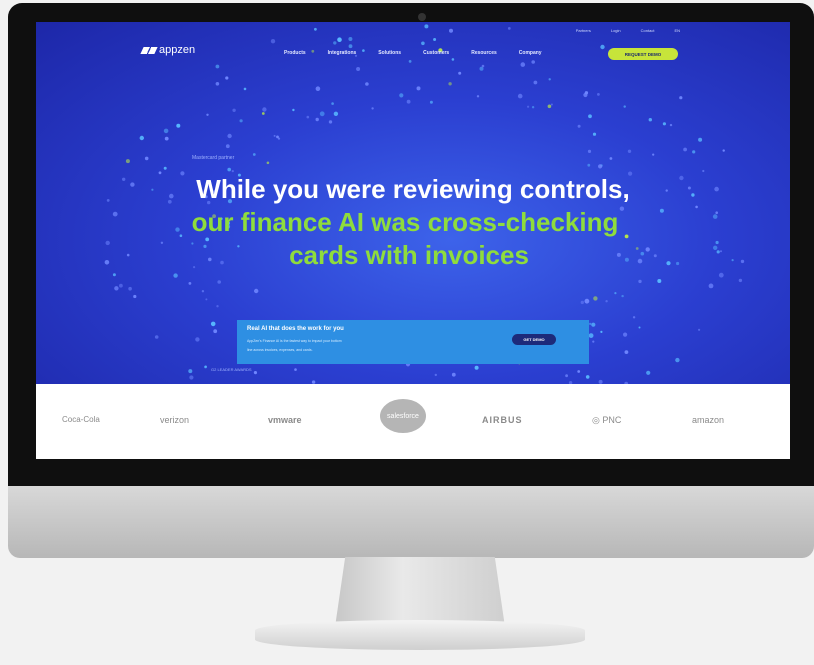 This screenshot has width=814, height=665. What do you see at coordinates (413, 189) in the screenshot?
I see `hero-headline-line-1: While you were reviewing controls,` at bounding box center [413, 189].